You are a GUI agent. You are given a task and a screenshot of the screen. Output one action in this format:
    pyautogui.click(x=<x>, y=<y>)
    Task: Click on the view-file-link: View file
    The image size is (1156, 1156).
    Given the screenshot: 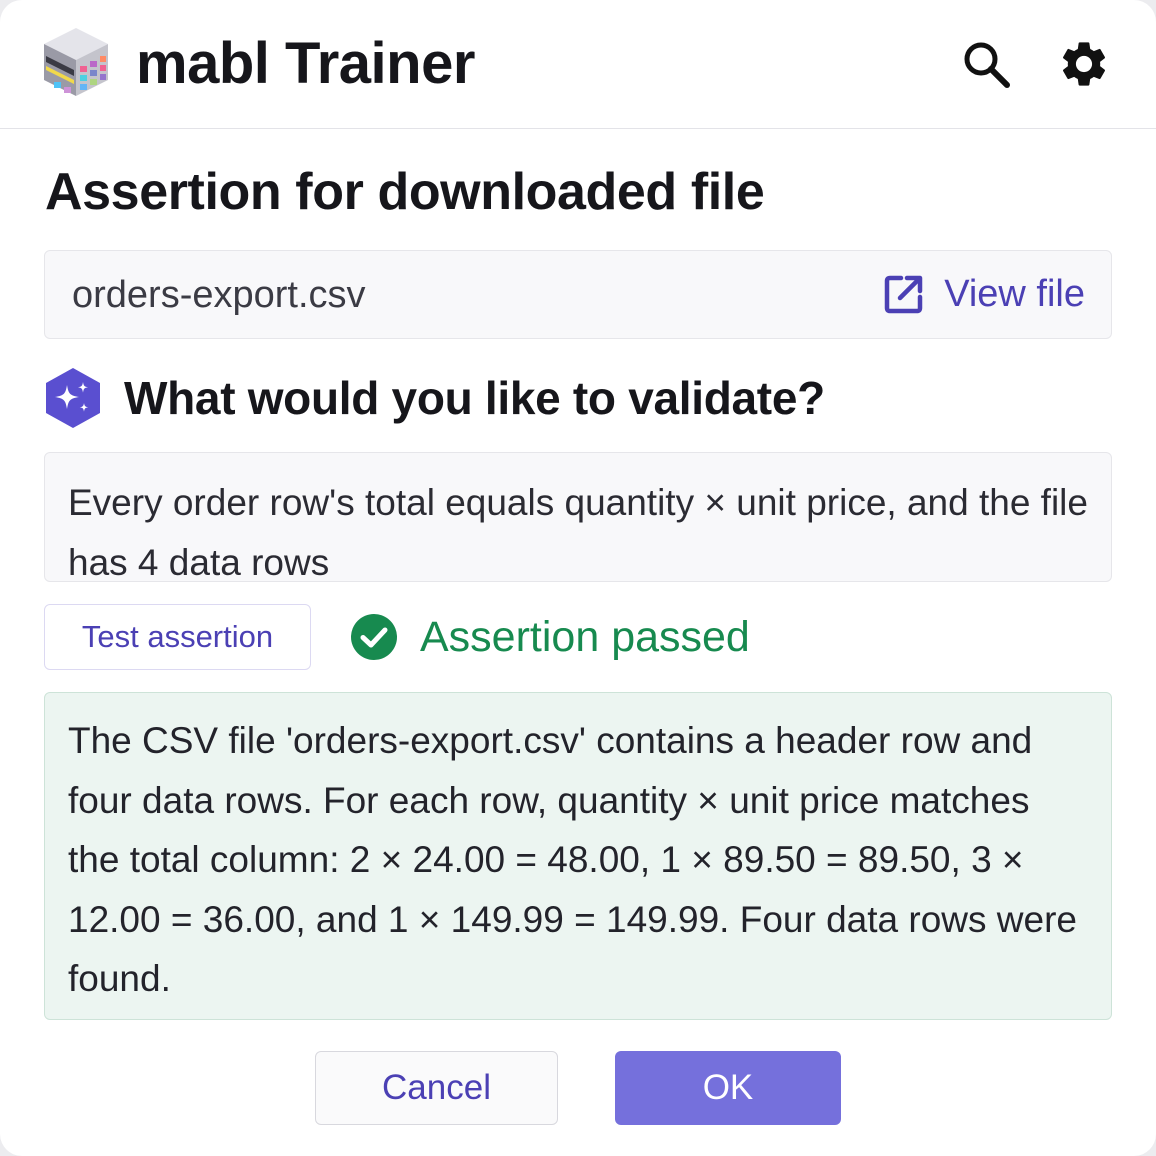 What is the action you would take?
    pyautogui.click(x=983, y=294)
    